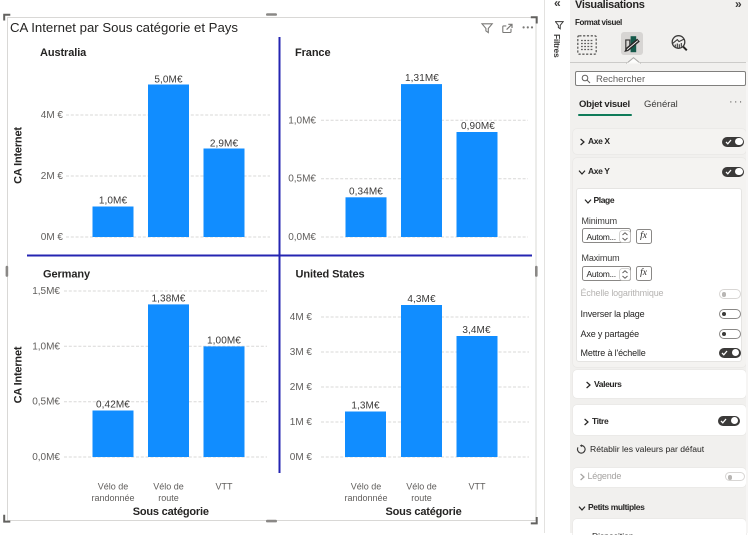 This screenshot has height=535, width=748. I want to click on svg-text: 3,4M€, so click(476, 330).